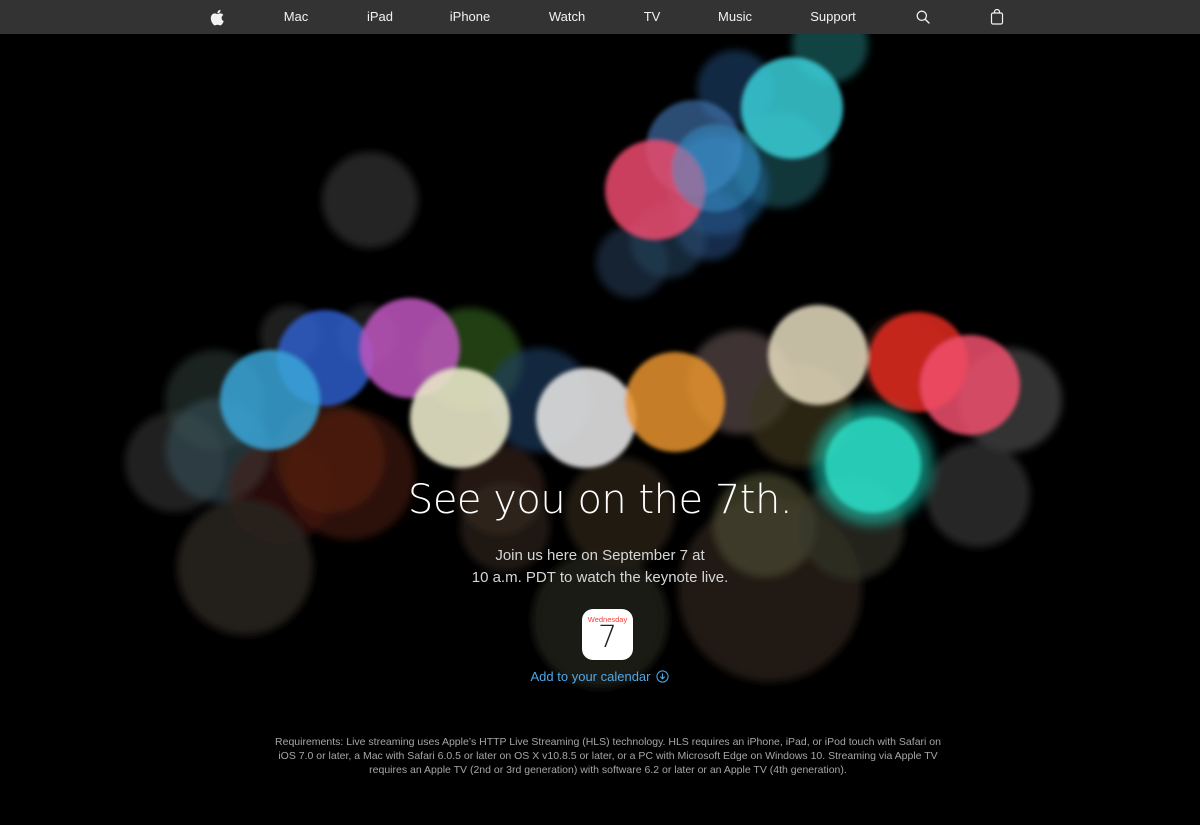 Image resolution: width=1200 pixels, height=825 pixels. I want to click on nav-item-mac: Mac, so click(296, 17).